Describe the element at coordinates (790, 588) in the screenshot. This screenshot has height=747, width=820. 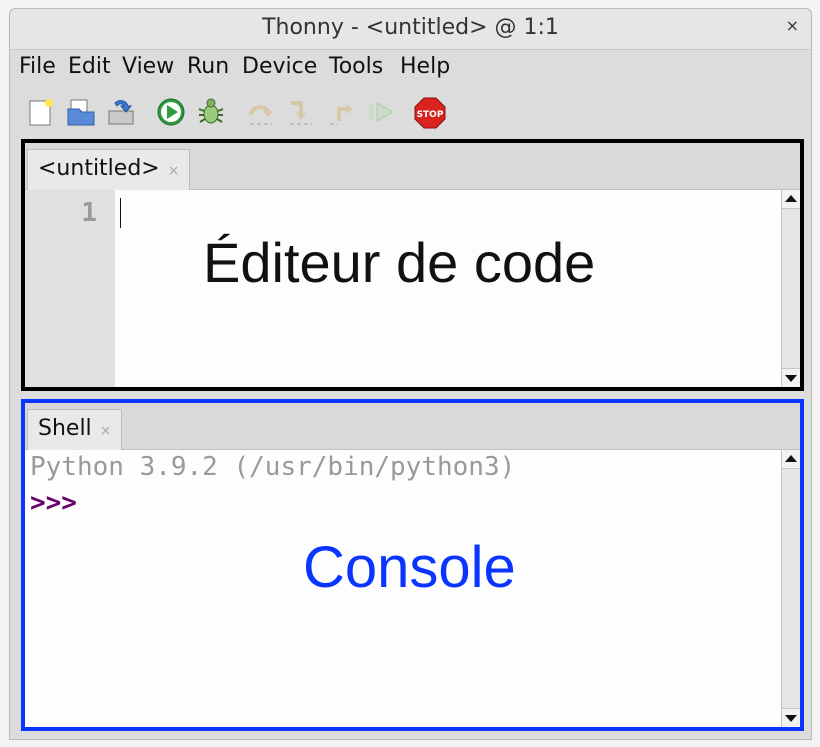
I see `shell-scrollbar` at that location.